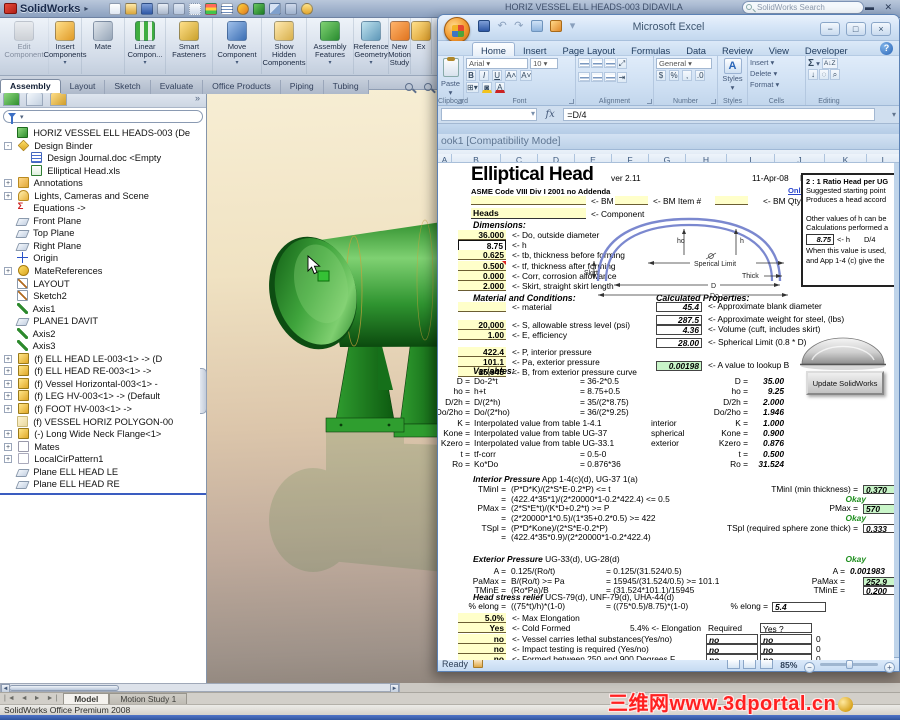  What do you see at coordinates (482, 285) in the screenshot?
I see `input-cell: 2.000` at bounding box center [482, 285].